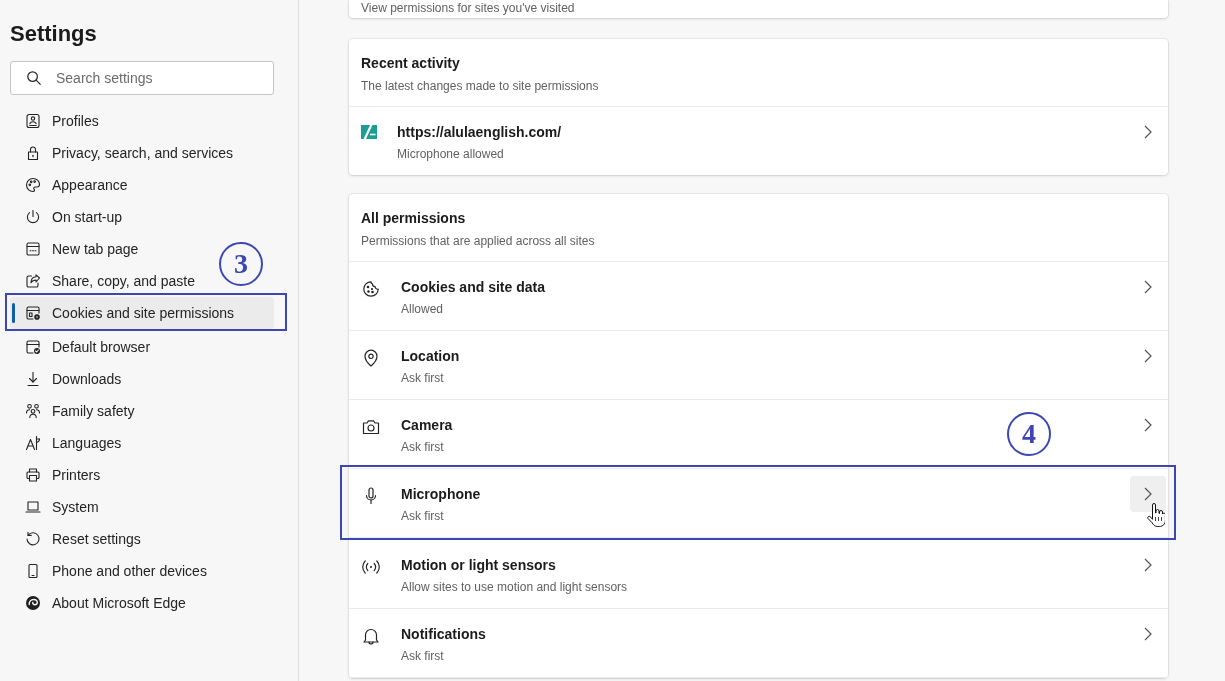 The image size is (1225, 681). I want to click on site-logo-icon, so click(369, 132).